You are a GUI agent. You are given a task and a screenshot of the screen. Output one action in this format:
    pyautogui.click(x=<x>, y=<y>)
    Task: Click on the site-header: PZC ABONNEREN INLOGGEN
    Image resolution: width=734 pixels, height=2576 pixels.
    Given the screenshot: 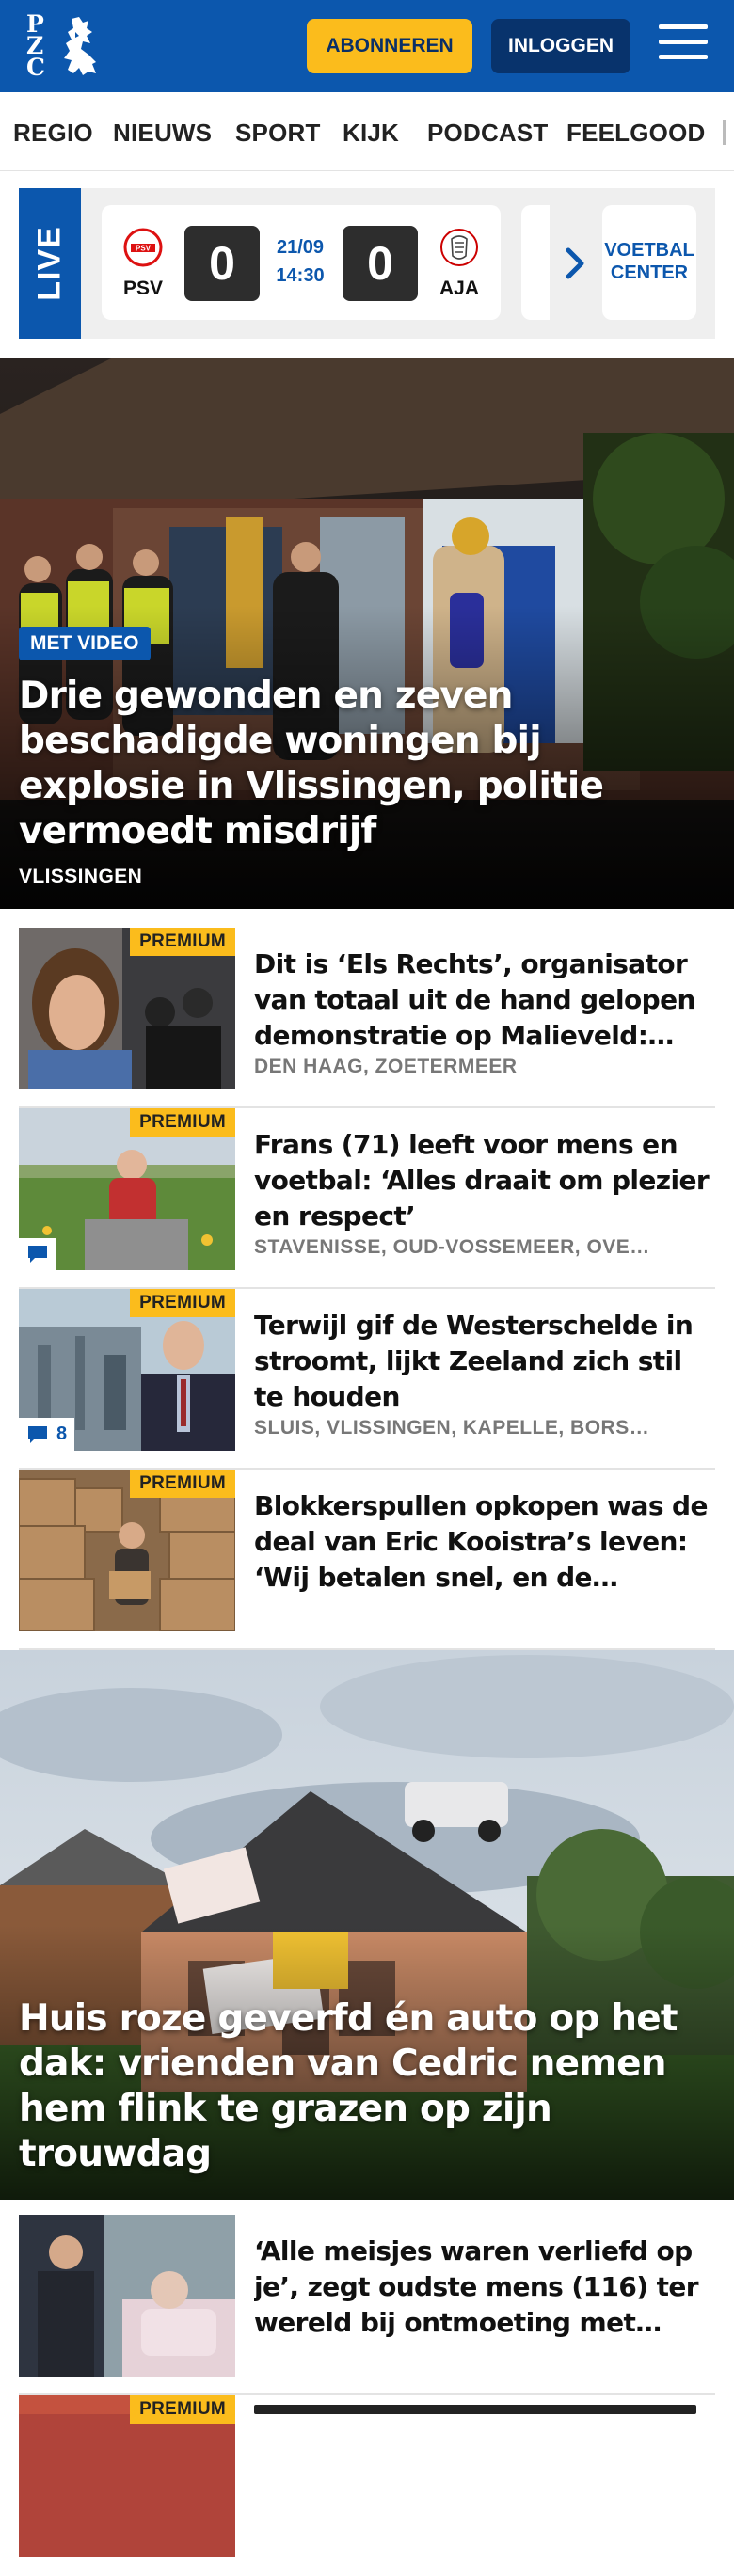 What is the action you would take?
    pyautogui.click(x=367, y=46)
    